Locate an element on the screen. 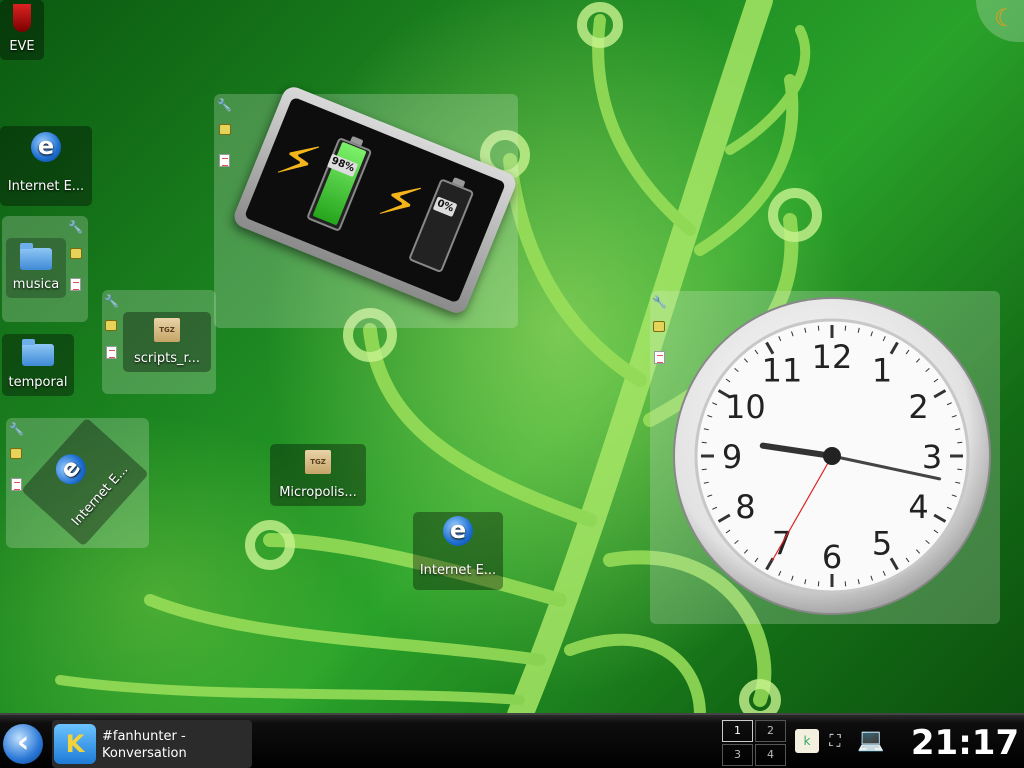 The height and width of the screenshot is (768, 1024). analog-clock-widget: 121234567891011 is located at coordinates (832, 456).